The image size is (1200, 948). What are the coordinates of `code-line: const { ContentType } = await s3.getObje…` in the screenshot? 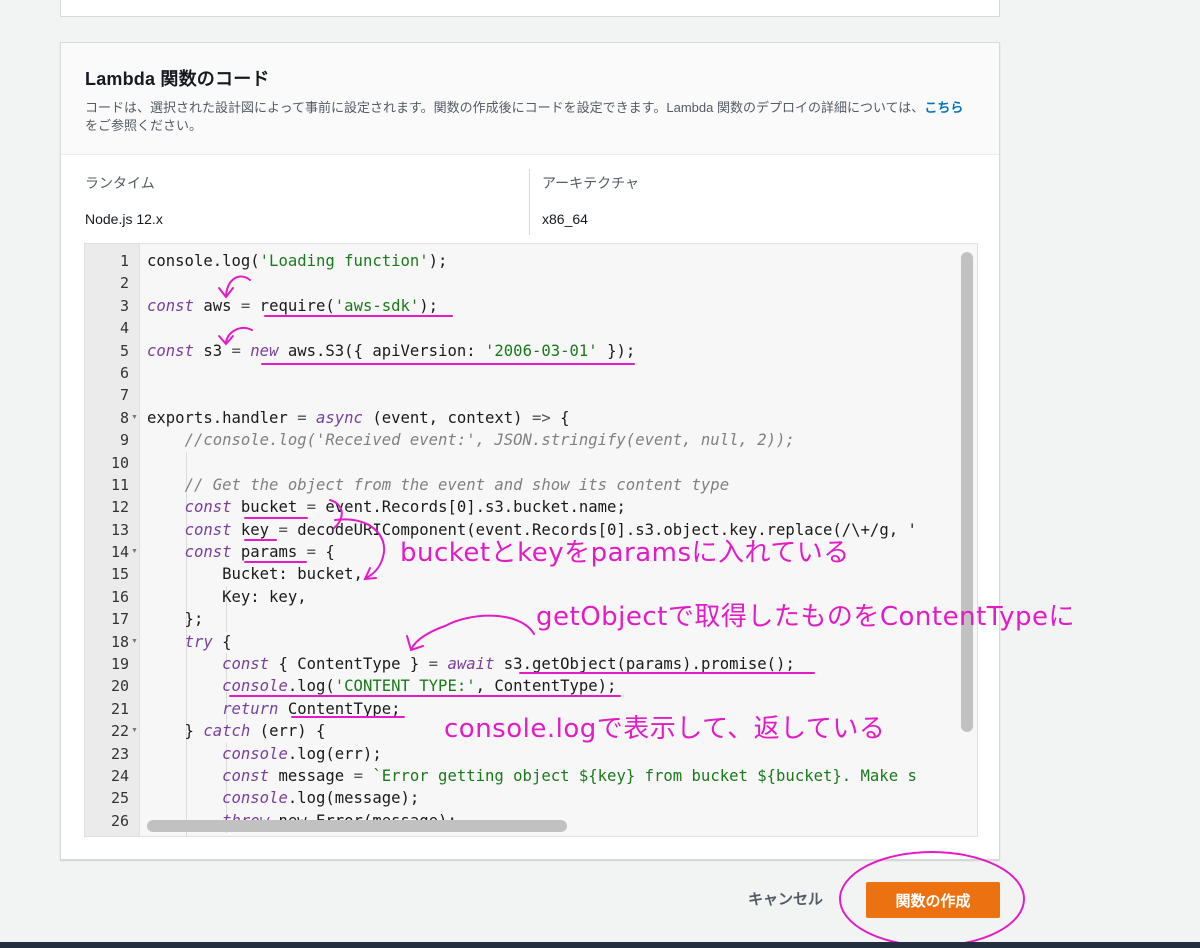 It's located at (553, 664).